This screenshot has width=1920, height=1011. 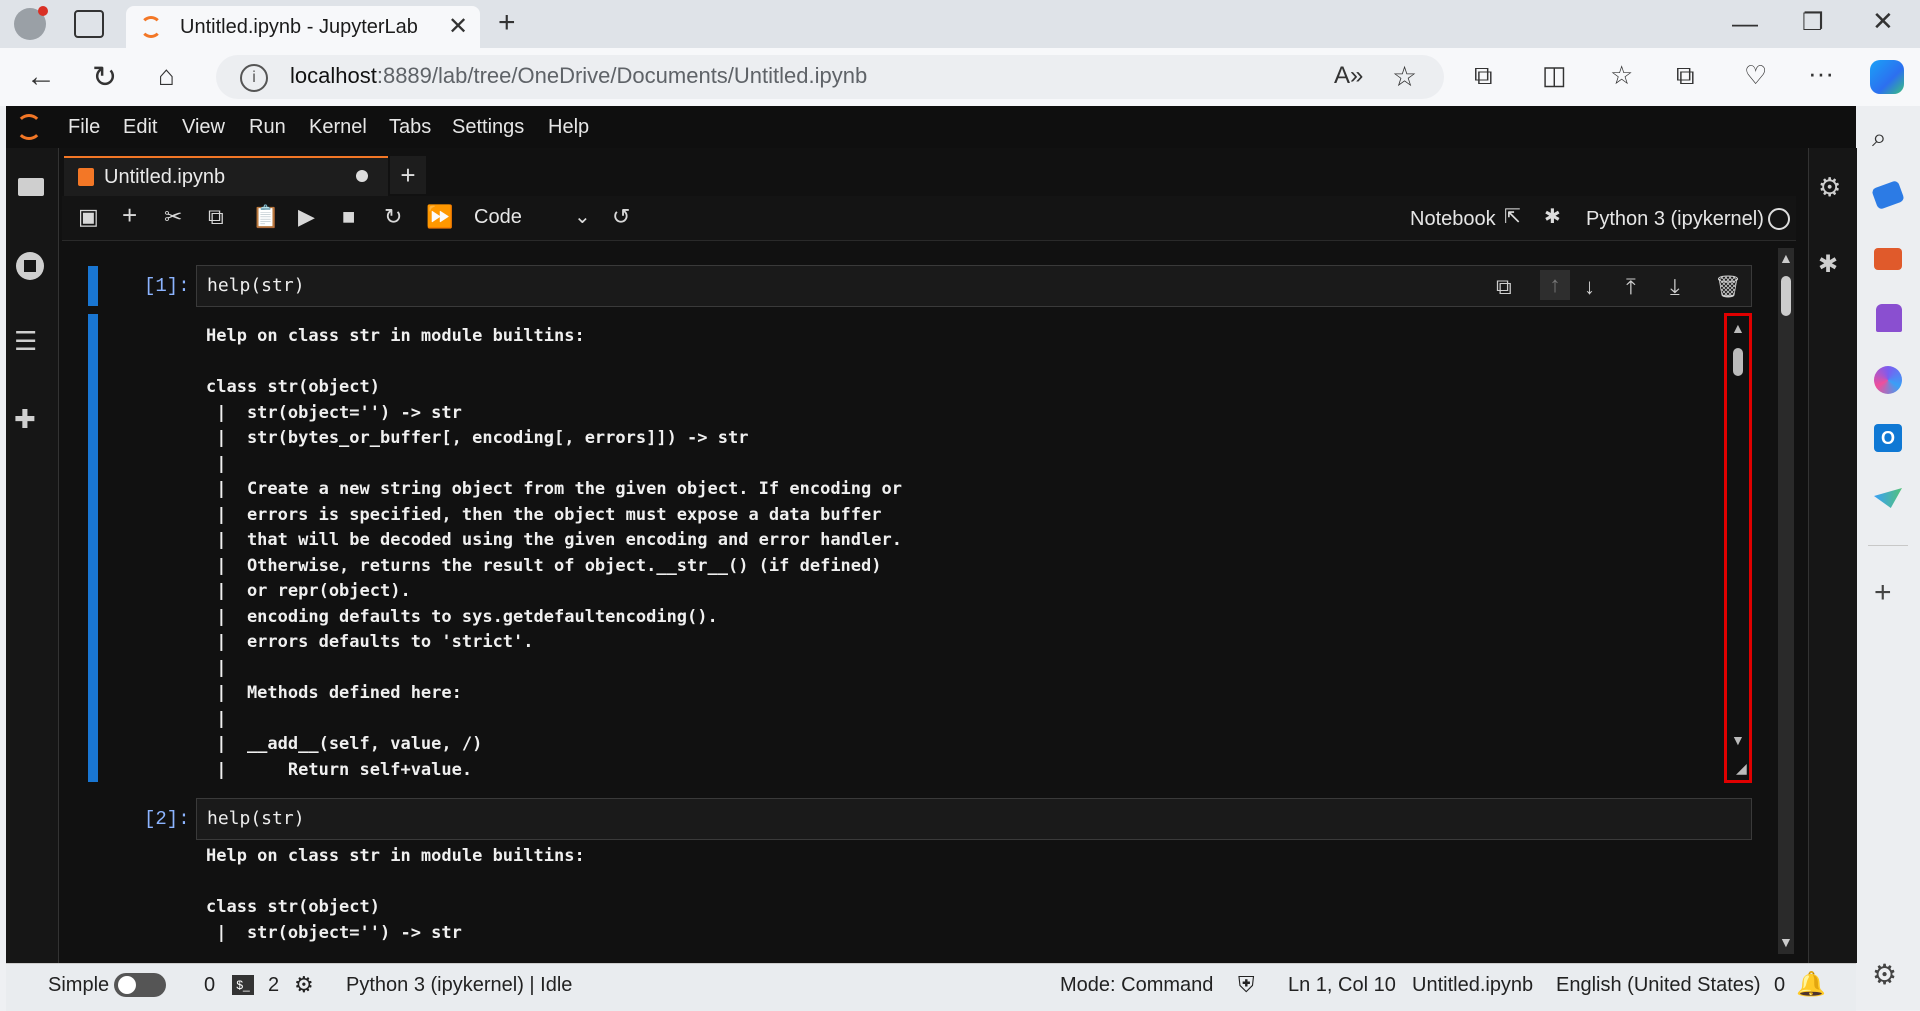 I want to click on menu-run: Run, so click(x=267, y=127).